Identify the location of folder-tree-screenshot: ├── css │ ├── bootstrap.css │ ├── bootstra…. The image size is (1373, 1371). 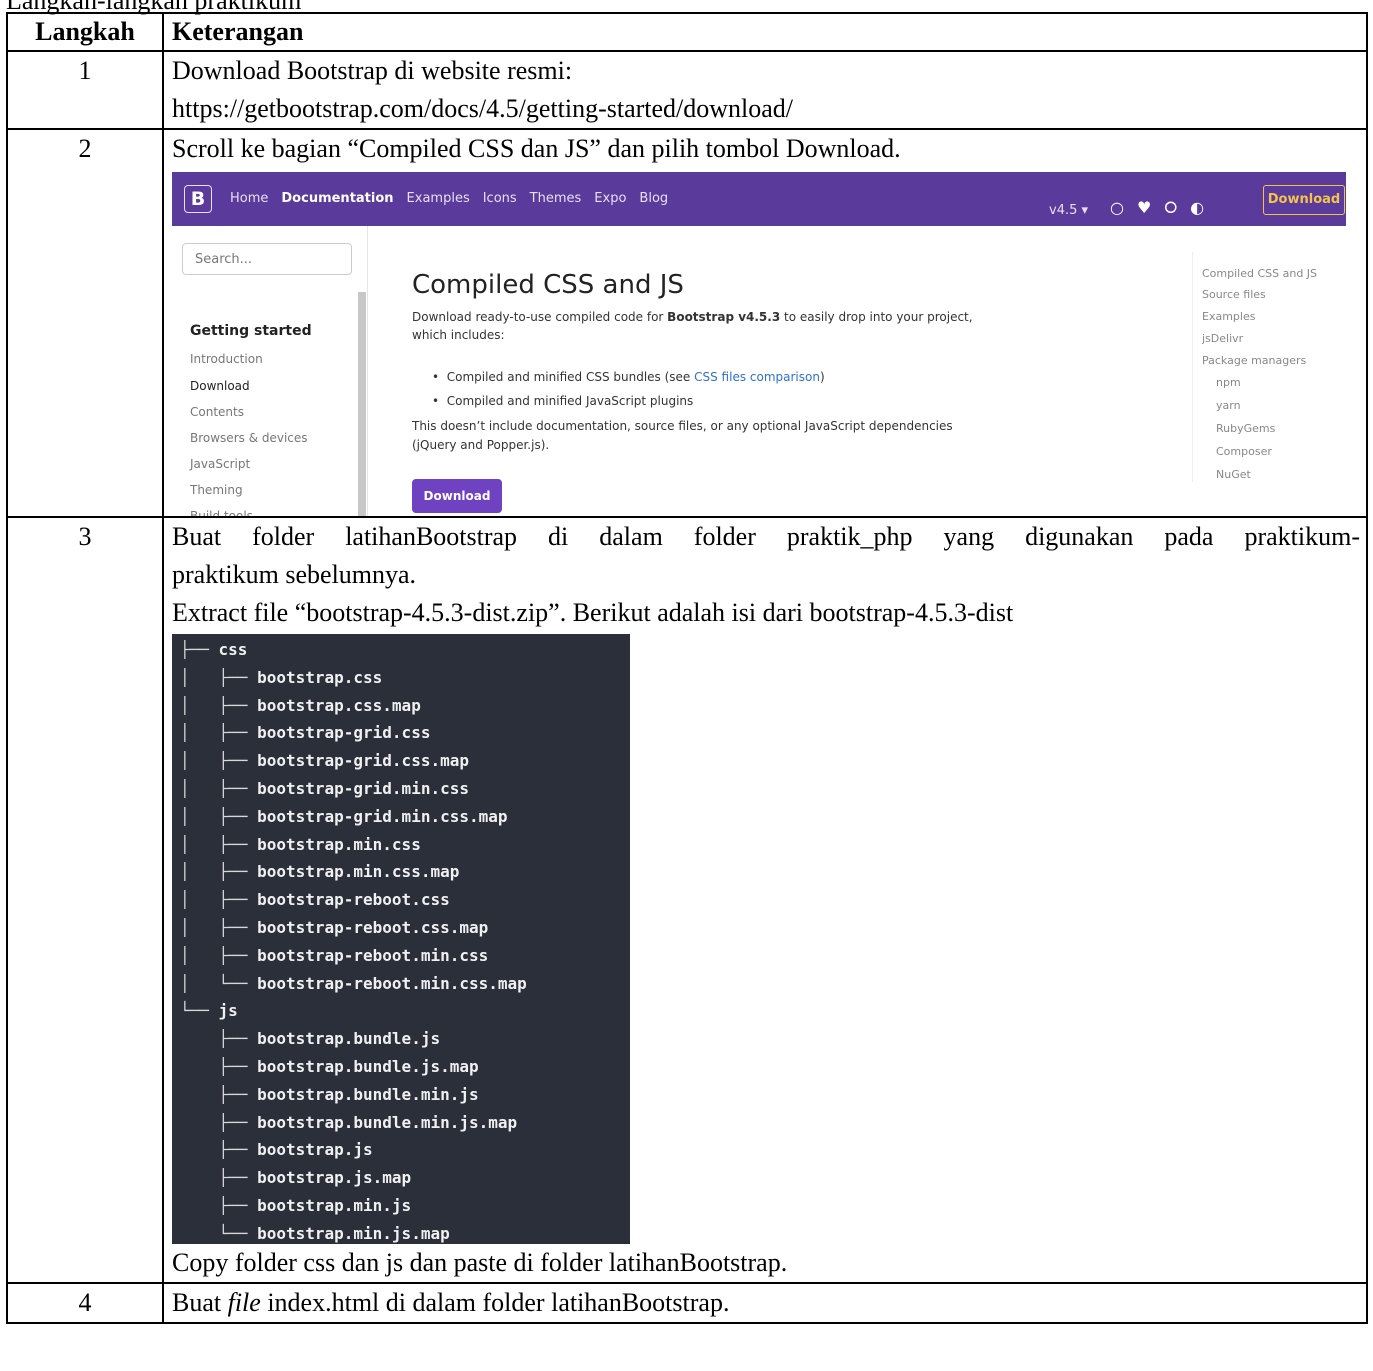
(401, 939).